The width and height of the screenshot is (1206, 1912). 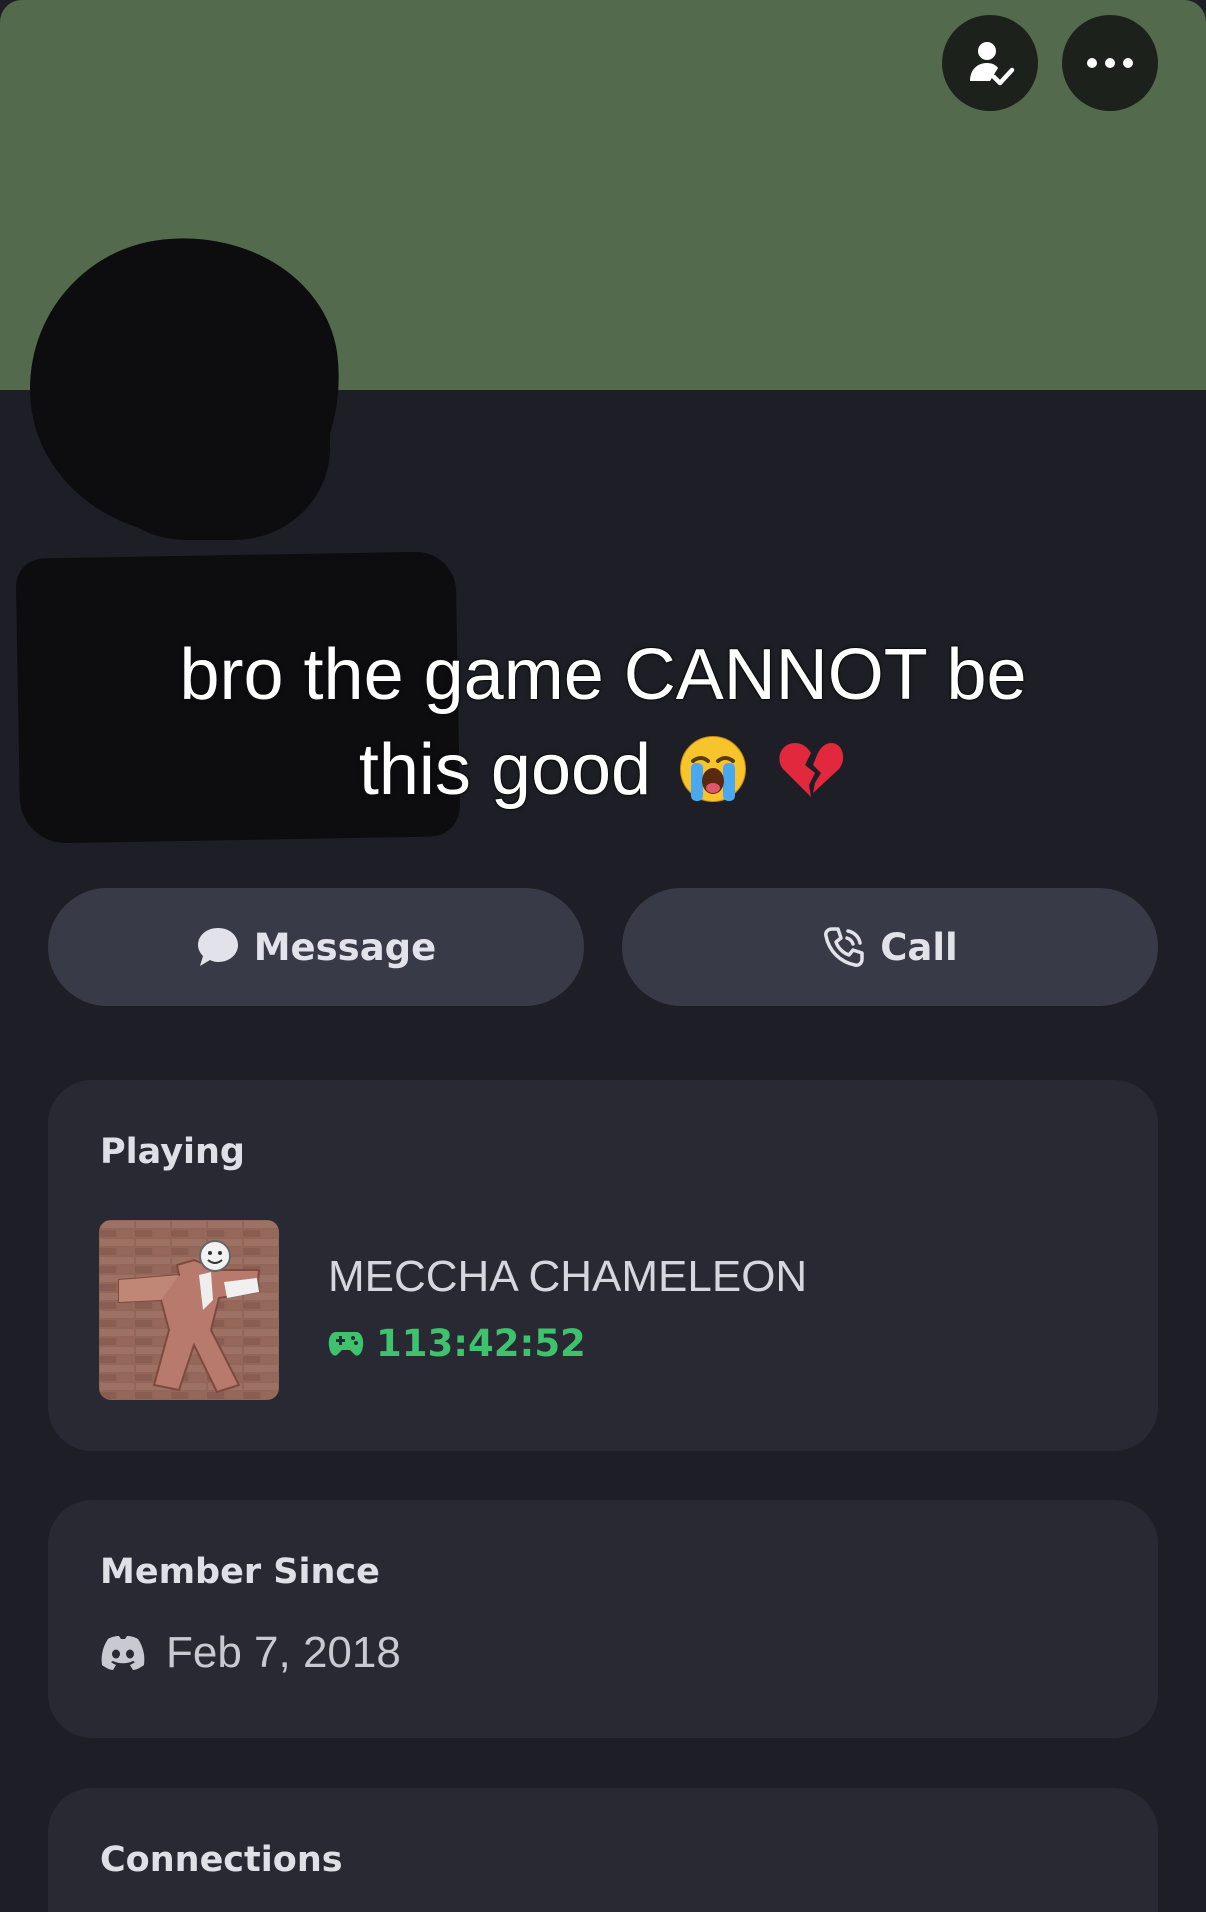 I want to click on broken-heart-icon, so click(x=811, y=769).